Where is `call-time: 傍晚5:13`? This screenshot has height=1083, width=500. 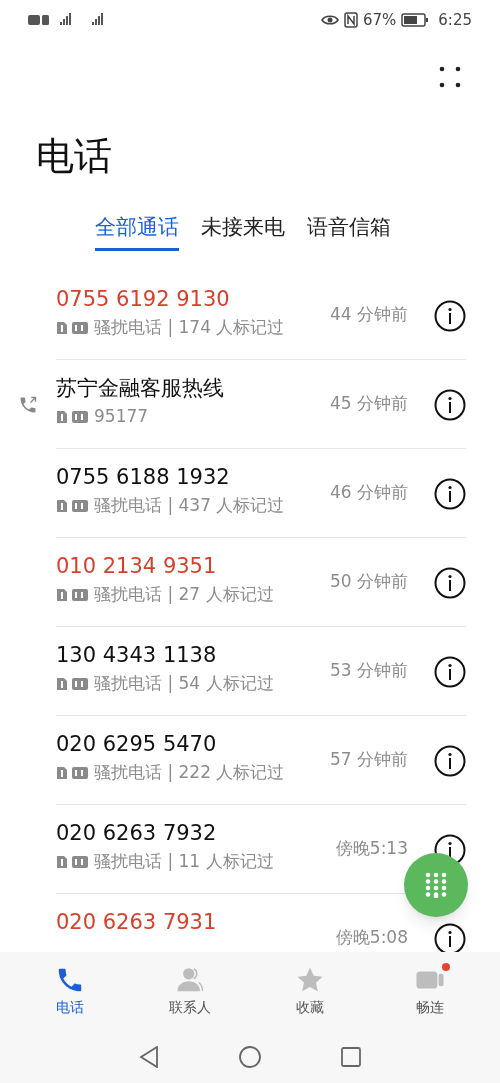
call-time: 傍晚5:13 is located at coordinates (371, 848).